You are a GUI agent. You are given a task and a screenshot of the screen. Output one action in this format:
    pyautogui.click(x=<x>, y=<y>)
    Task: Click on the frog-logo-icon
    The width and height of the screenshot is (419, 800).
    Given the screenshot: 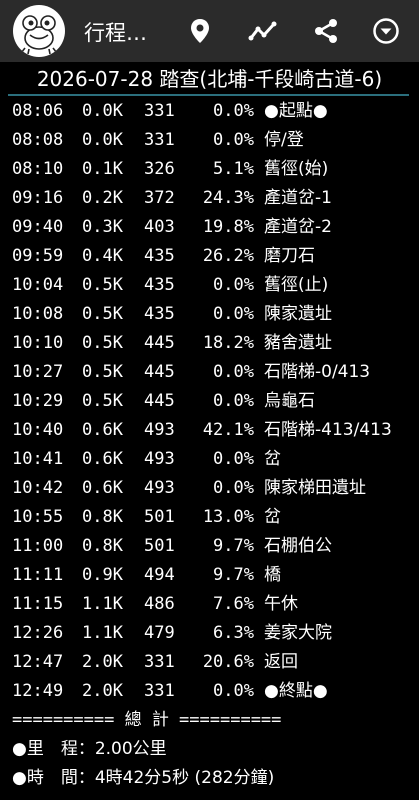 What is the action you would take?
    pyautogui.click(x=39, y=31)
    